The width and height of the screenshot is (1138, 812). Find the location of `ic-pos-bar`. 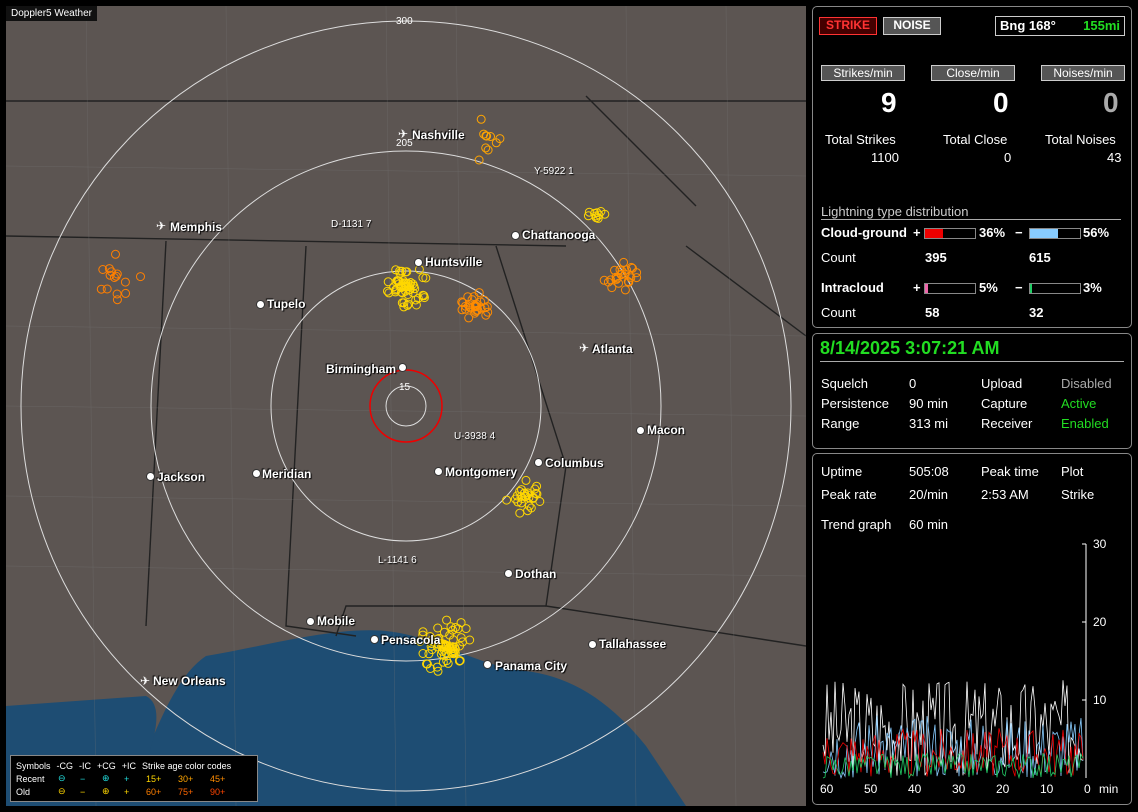

ic-pos-bar is located at coordinates (950, 288).